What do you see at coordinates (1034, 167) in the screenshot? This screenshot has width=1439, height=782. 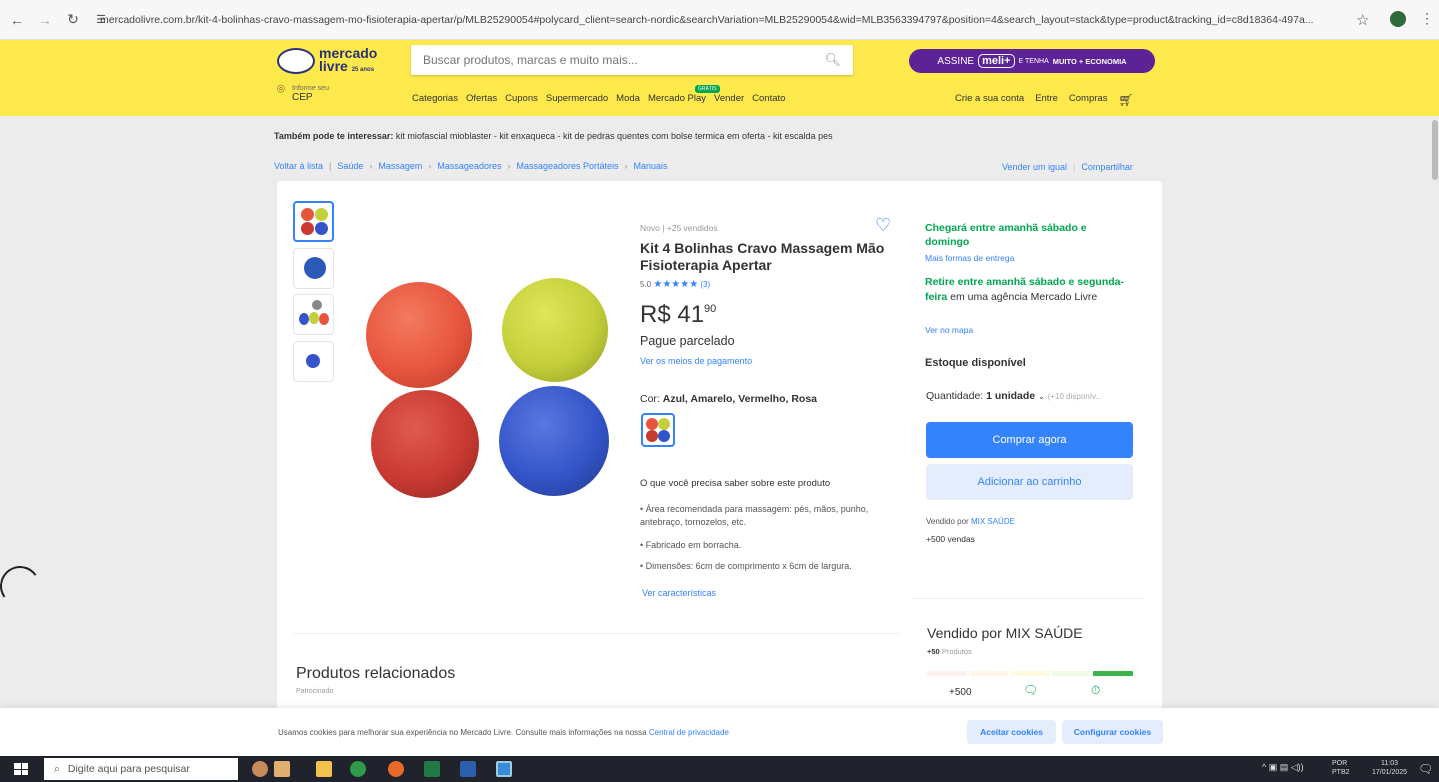 I see `sell-similar-link: Vender um igual` at bounding box center [1034, 167].